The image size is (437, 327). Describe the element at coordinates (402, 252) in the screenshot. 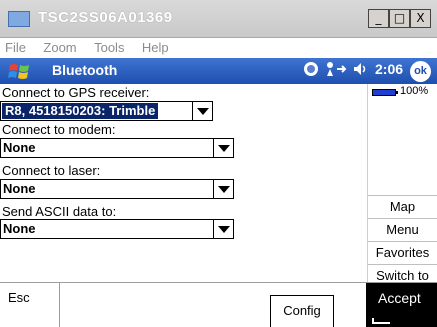

I see `favorites-button: Favorites` at that location.